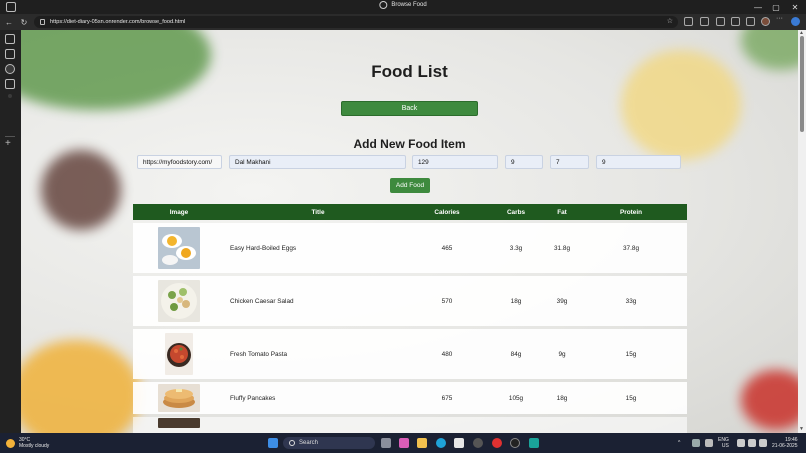  Describe the element at coordinates (383, 5) in the screenshot. I see `globe-icon` at that location.